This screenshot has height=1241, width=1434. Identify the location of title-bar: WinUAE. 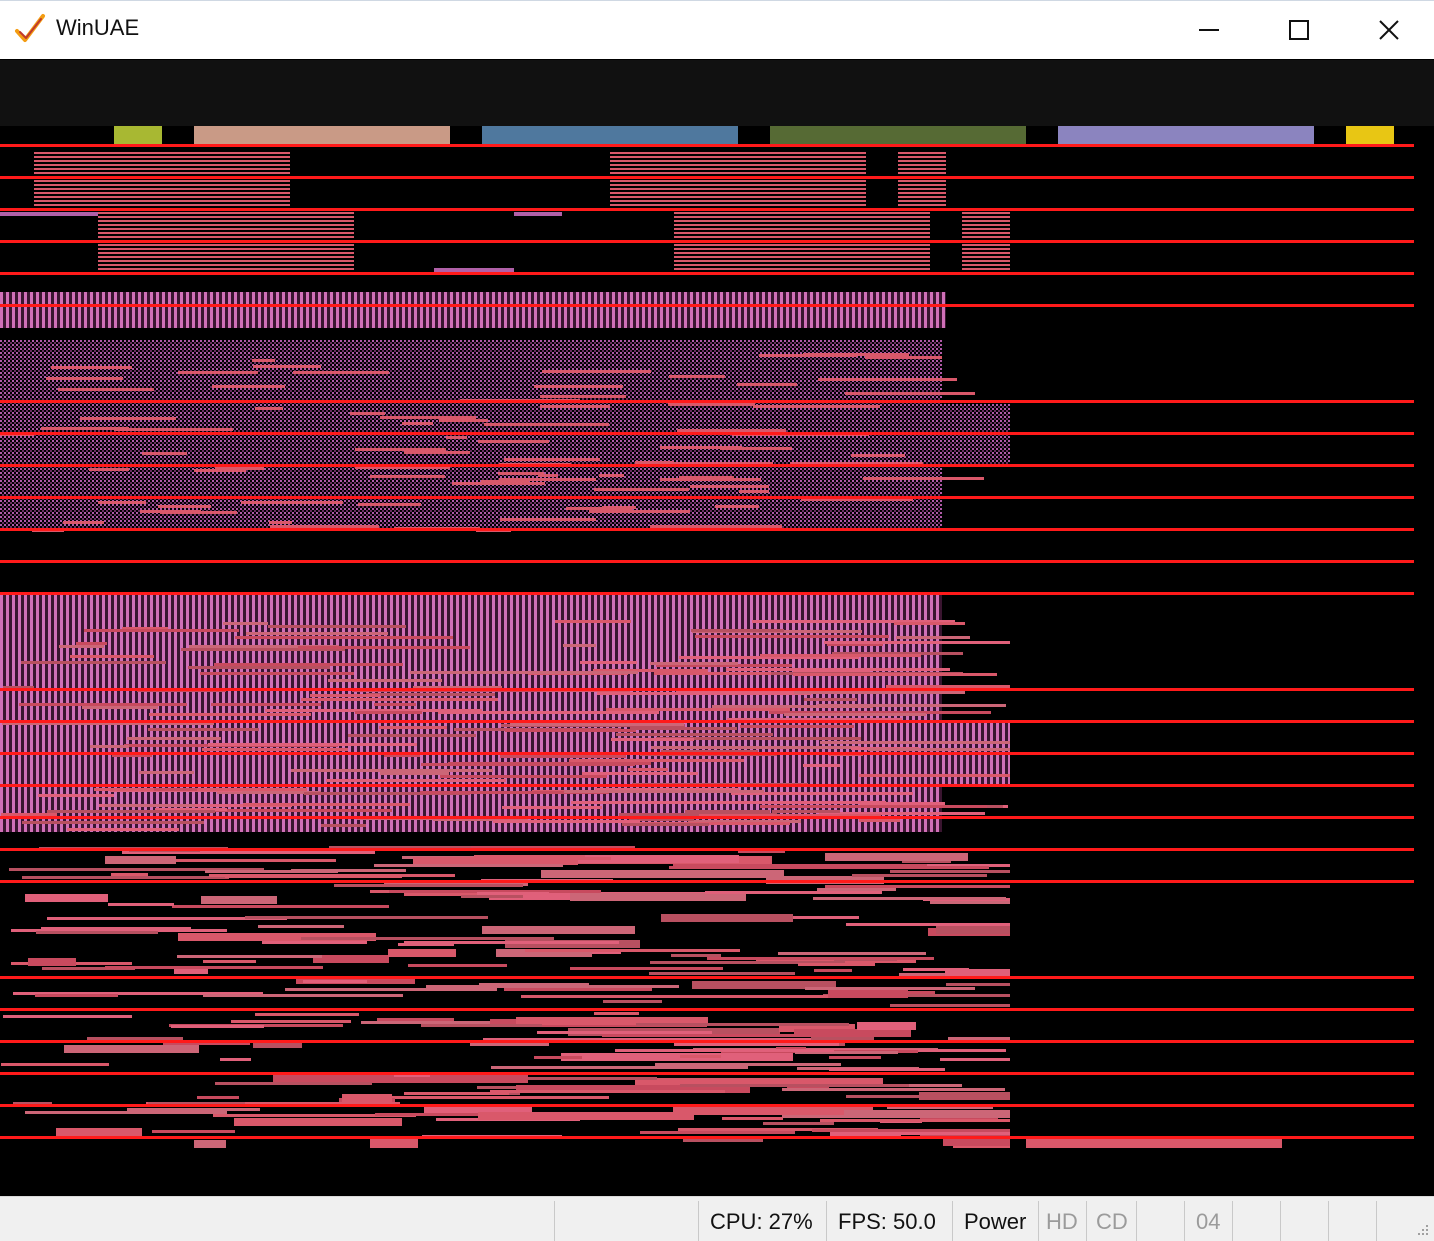
(717, 29).